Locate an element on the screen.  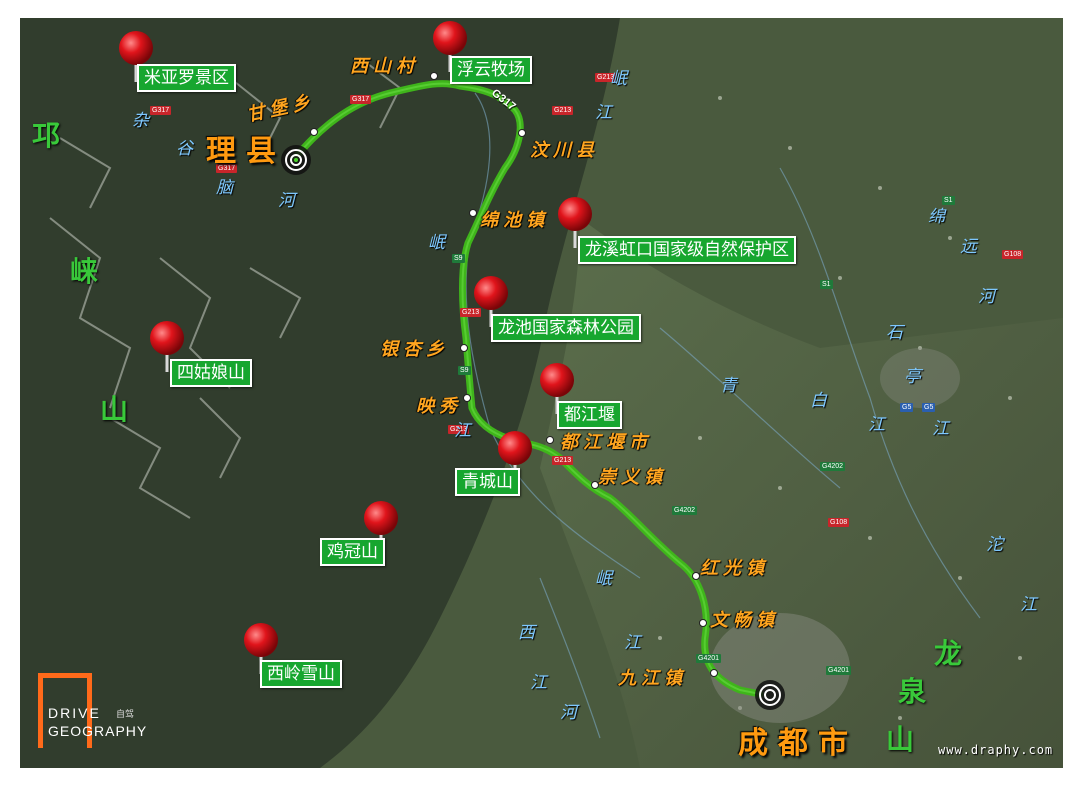
river-mianyuan-3: 河 is located at coordinates (986, 297).